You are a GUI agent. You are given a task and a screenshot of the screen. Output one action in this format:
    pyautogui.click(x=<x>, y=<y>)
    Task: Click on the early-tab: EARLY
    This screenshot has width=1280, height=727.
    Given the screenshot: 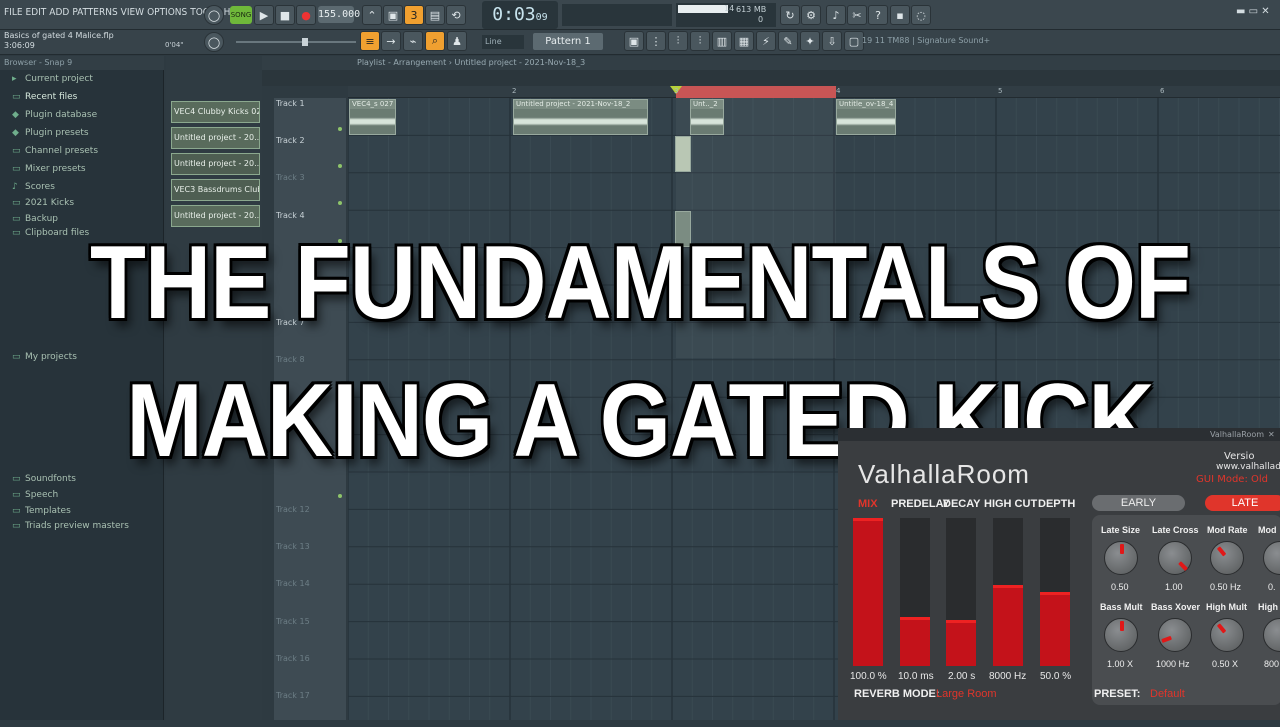 What is the action you would take?
    pyautogui.click(x=1138, y=503)
    